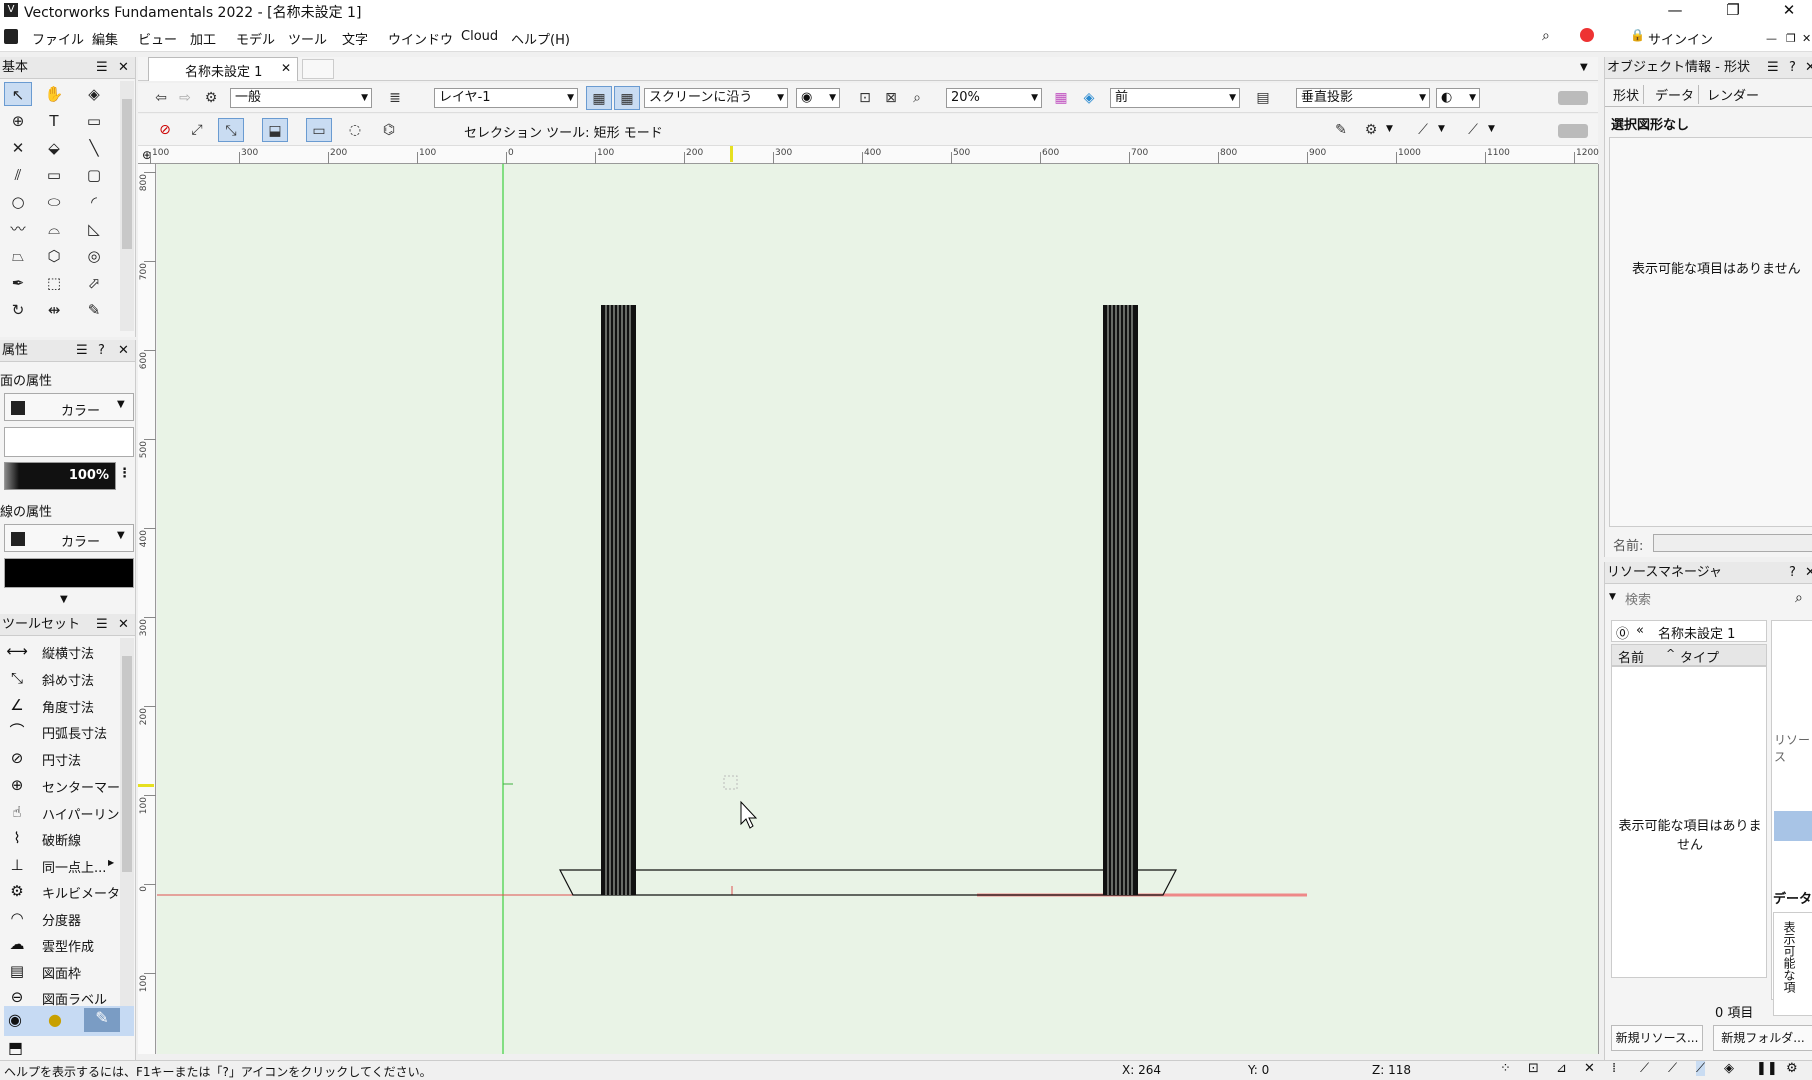  Describe the element at coordinates (286, 68) in the screenshot. I see `tab-close-icon: ✕` at that location.